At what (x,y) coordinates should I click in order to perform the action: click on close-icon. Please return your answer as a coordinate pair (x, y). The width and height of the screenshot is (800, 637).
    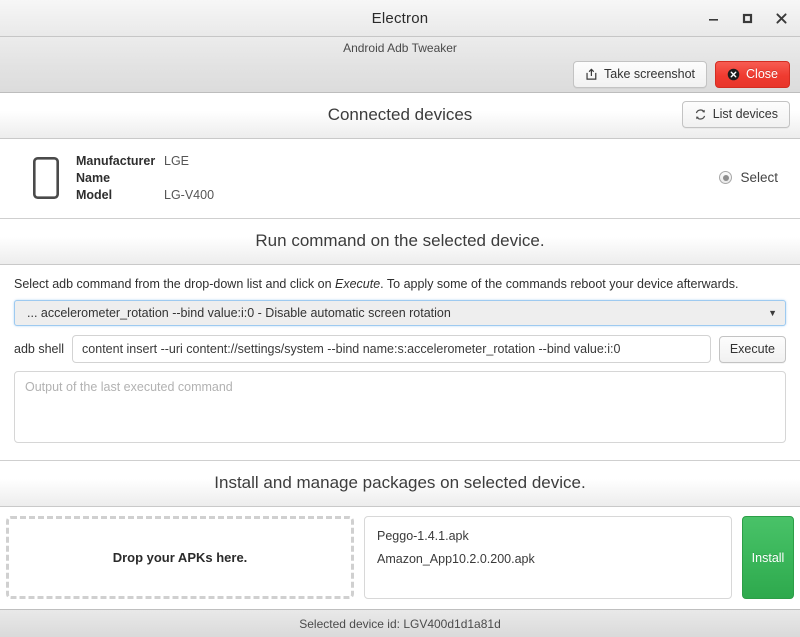
    Looking at the image, I should click on (781, 18).